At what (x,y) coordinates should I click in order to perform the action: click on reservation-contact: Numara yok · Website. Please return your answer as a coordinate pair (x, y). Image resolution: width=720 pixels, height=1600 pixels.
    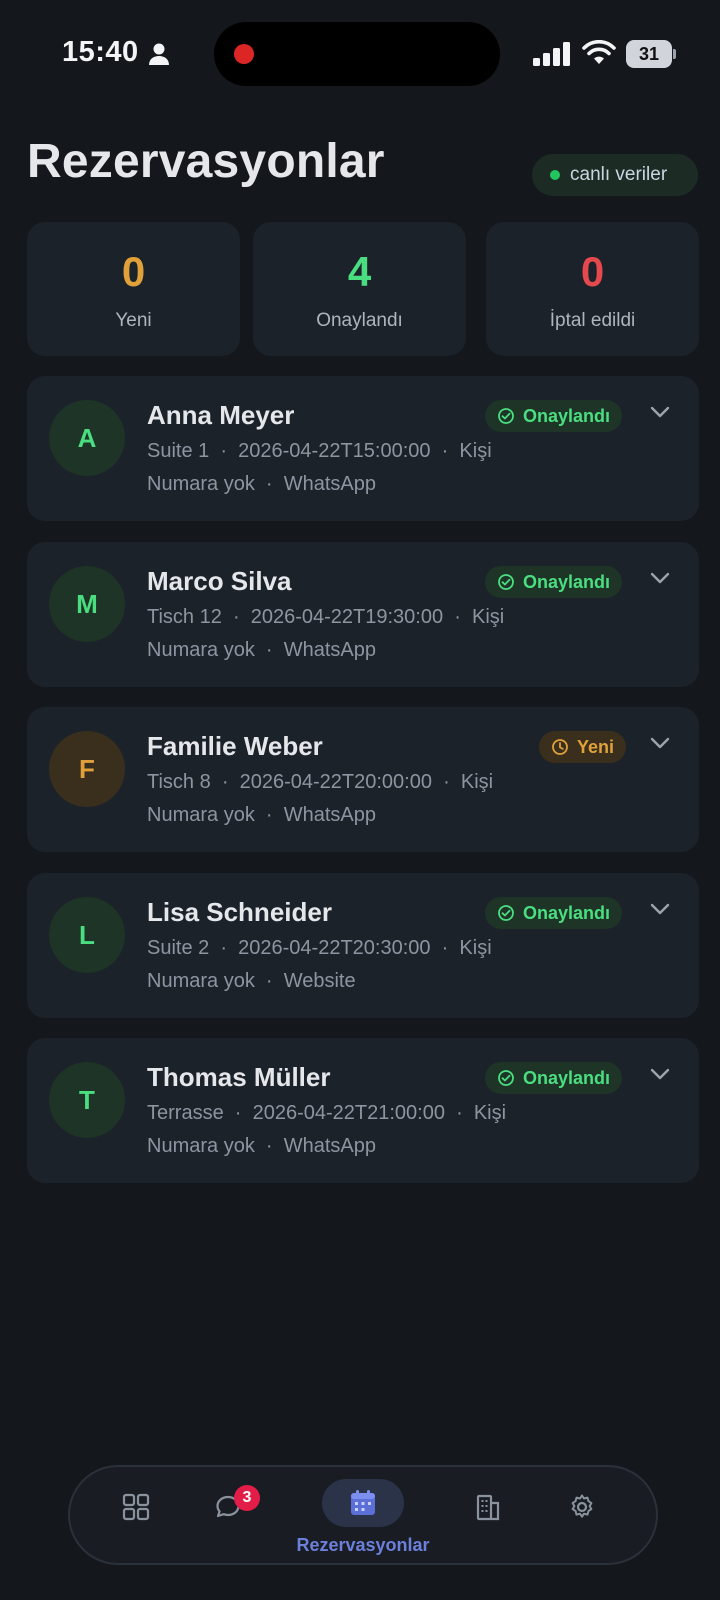
    Looking at the image, I should click on (251, 981).